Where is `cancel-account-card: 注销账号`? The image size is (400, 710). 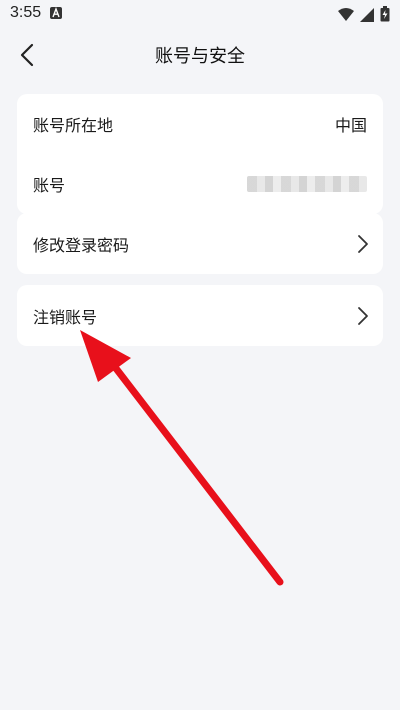
cancel-account-card: 注销账号 is located at coordinates (200, 315).